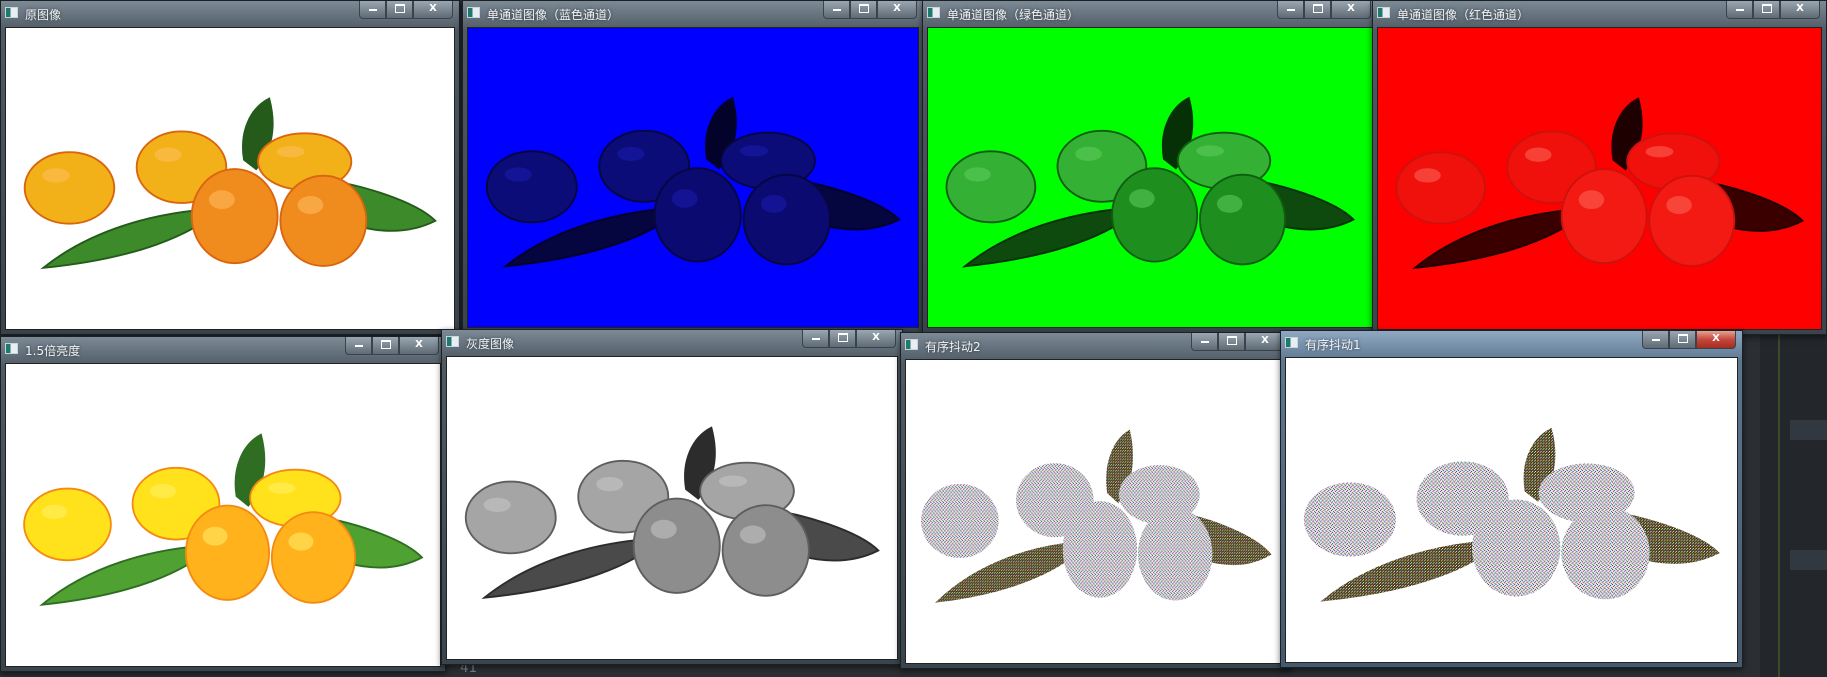 This screenshot has height=677, width=1827. Describe the element at coordinates (1096, 346) in the screenshot. I see `window-titlebar: 有序抖动2 X` at that location.